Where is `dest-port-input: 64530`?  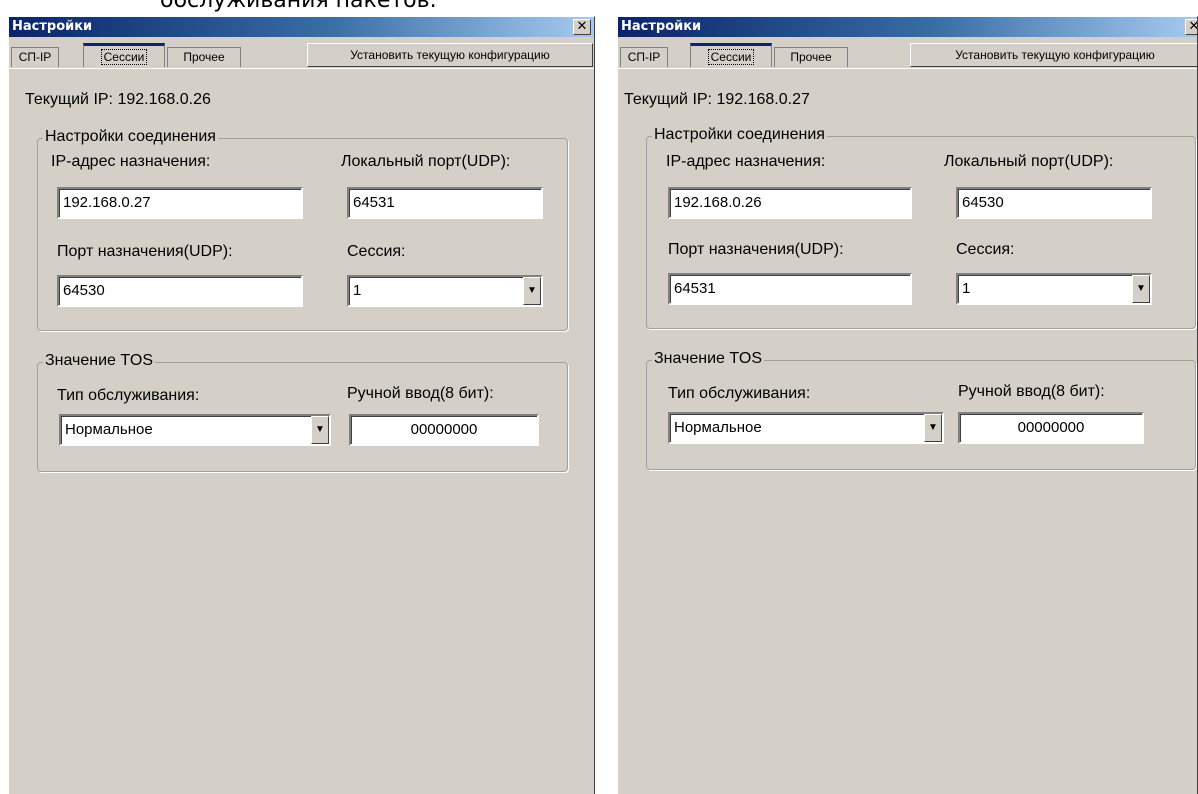 dest-port-input: 64530 is located at coordinates (180, 291).